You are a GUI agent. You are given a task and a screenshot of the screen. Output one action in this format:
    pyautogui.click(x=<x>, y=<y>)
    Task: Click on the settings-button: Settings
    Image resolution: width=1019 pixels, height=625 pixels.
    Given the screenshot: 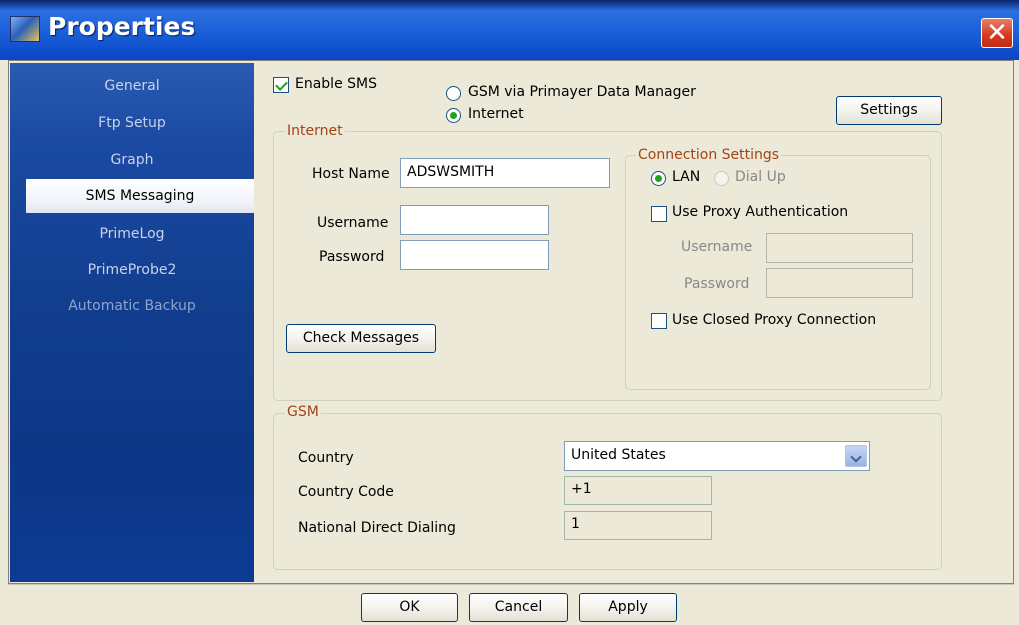 What is the action you would take?
    pyautogui.click(x=889, y=110)
    